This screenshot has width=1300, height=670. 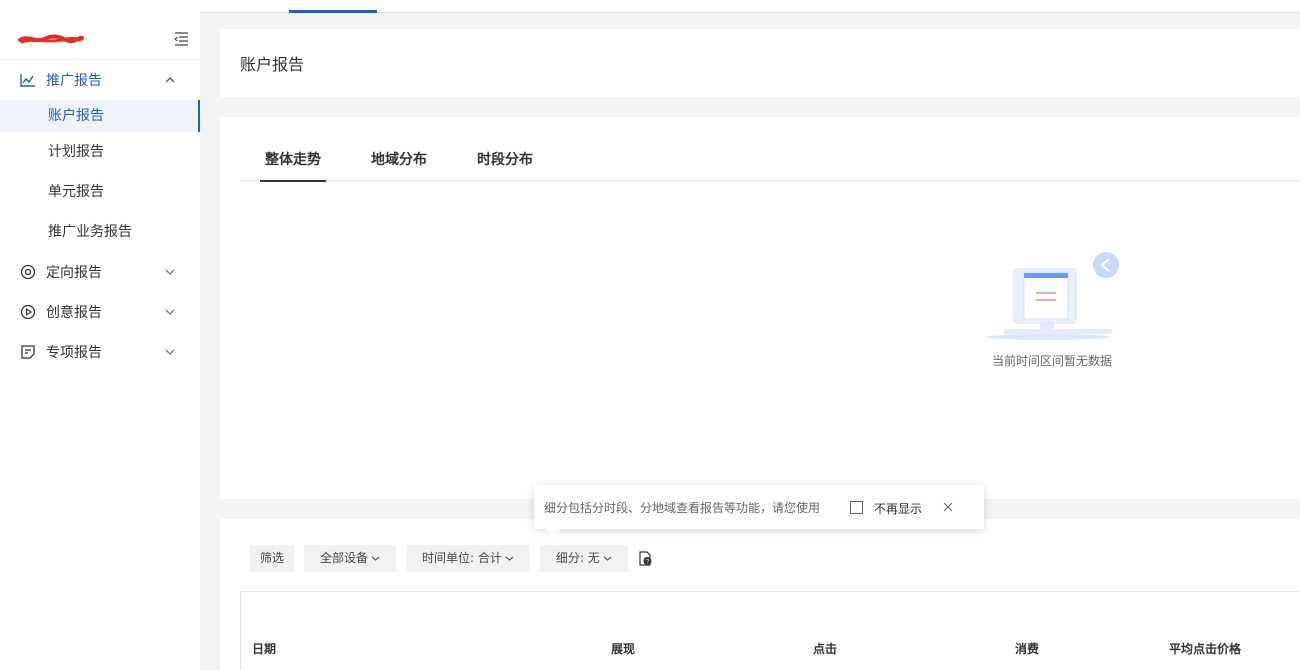 I want to click on filter-label: 筛选, so click(x=272, y=558).